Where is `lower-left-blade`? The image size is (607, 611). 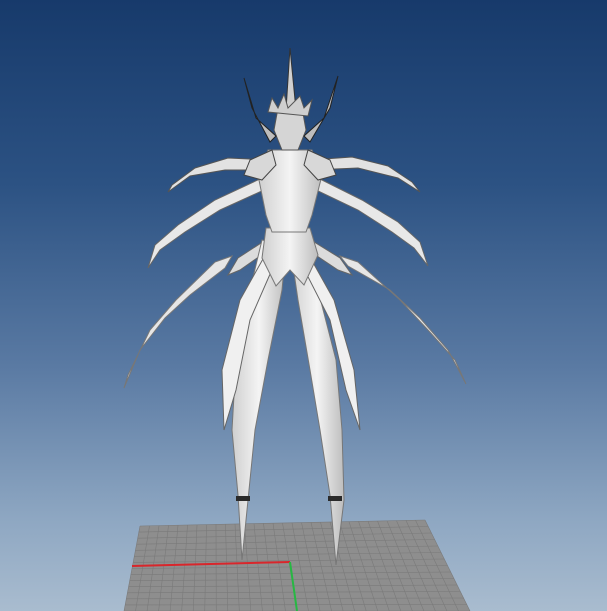 lower-left-blade is located at coordinates (178, 322).